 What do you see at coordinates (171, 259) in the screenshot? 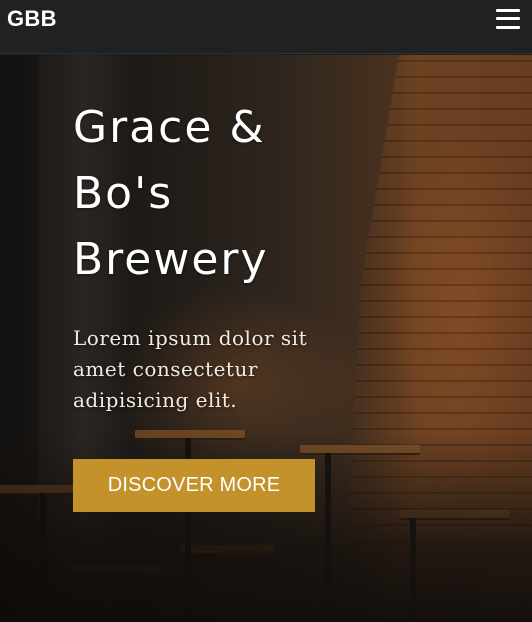
I see `hero-title-line: Brewery` at bounding box center [171, 259].